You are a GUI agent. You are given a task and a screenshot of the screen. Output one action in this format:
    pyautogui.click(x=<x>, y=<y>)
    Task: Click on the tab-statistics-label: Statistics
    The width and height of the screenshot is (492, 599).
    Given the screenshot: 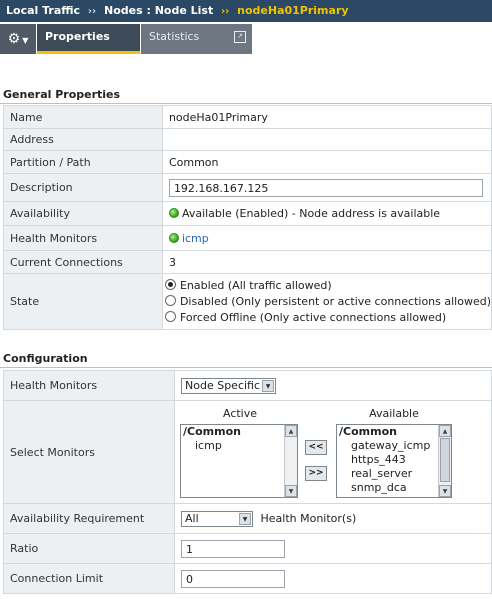 What is the action you would take?
    pyautogui.click(x=174, y=36)
    